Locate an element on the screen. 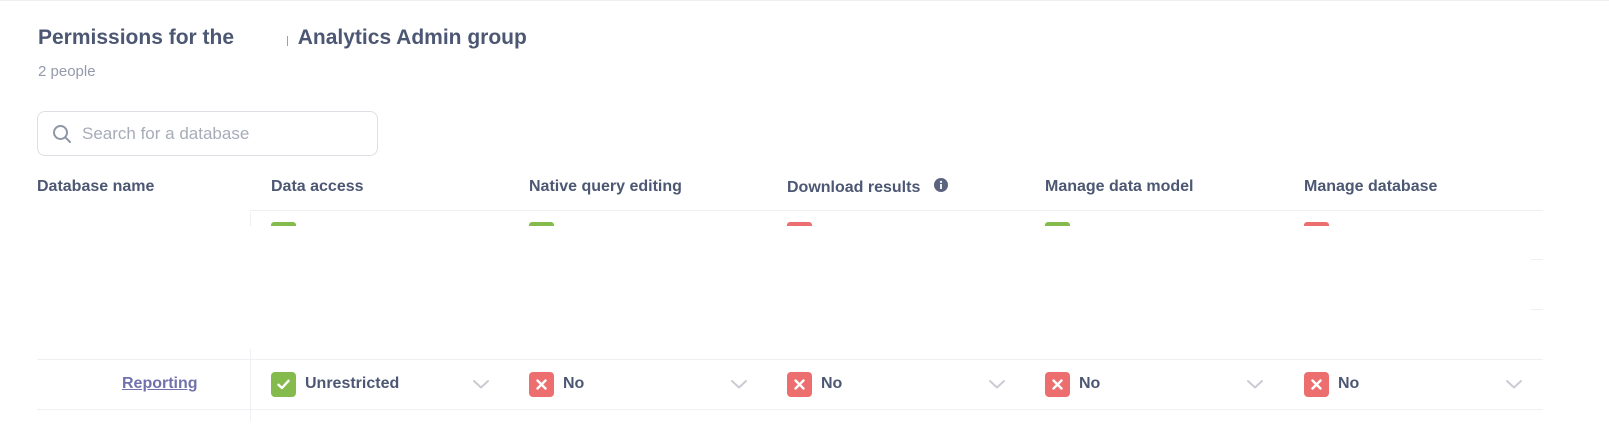 This screenshot has height=432, width=1609. search-icon is located at coordinates (62, 134).